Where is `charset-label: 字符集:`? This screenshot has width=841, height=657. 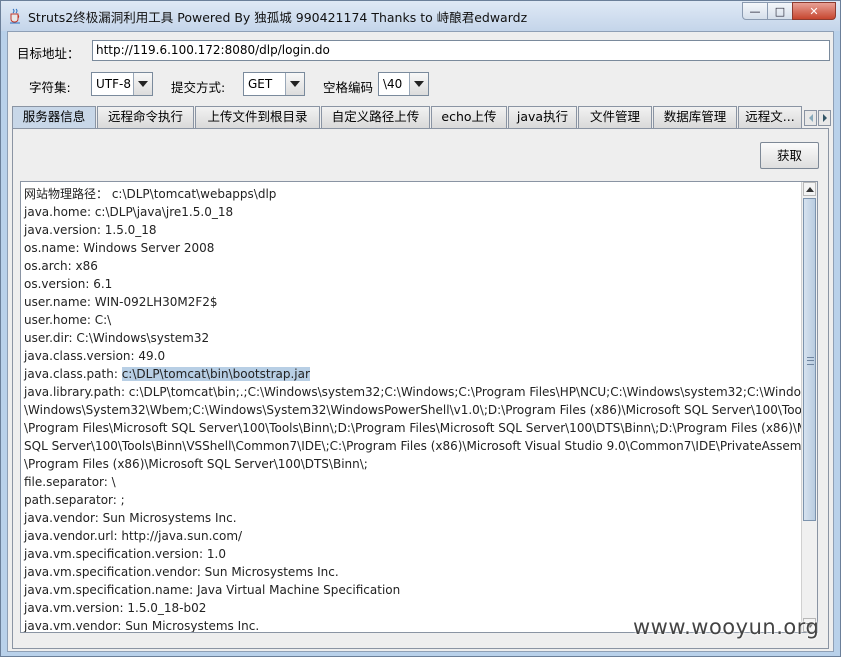 charset-label: 字符集: is located at coordinates (50, 87).